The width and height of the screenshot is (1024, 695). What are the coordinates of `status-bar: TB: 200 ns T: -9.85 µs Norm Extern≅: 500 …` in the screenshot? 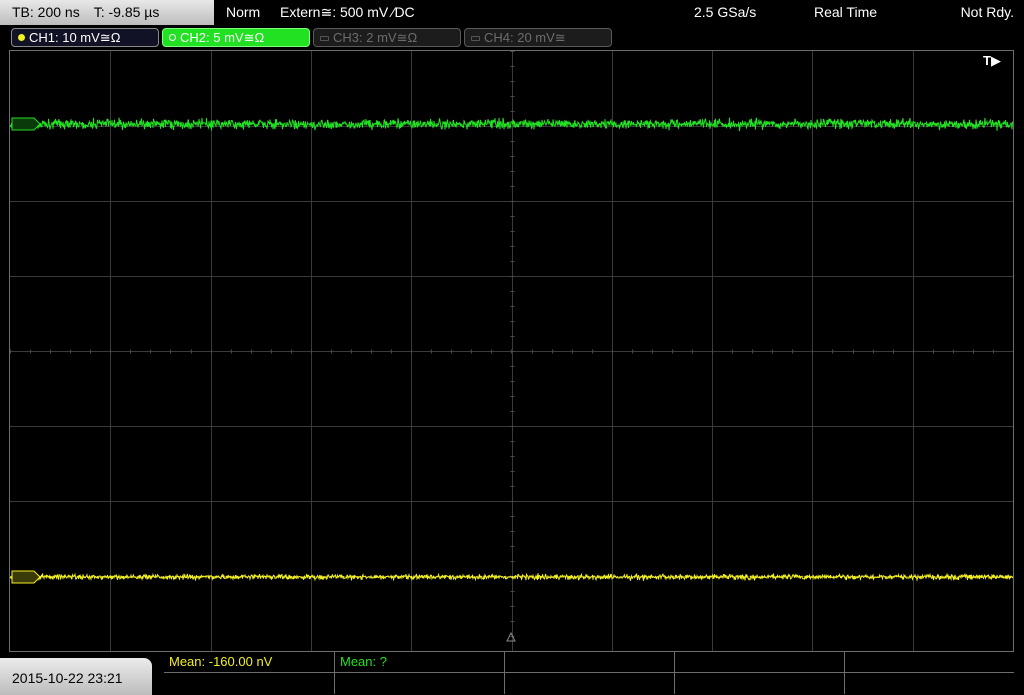 It's located at (512, 13).